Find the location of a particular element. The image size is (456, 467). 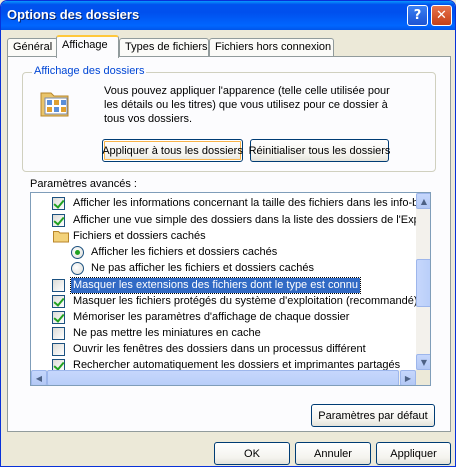

tab-label: Types de fichiers is located at coordinates (166, 47).